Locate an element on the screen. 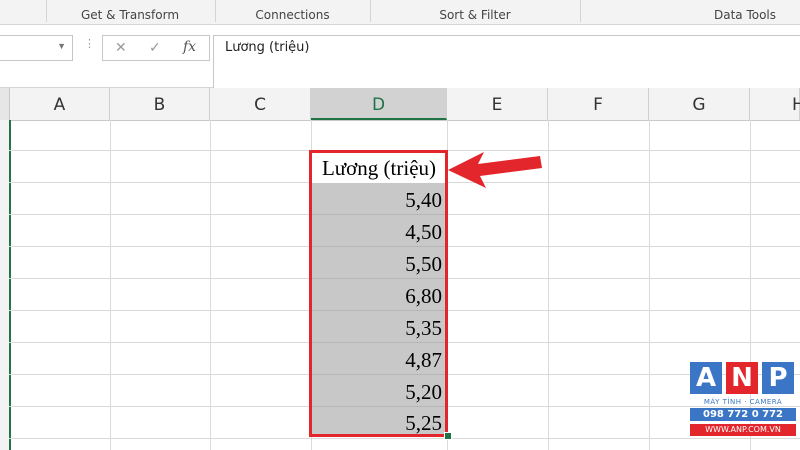  formula-buttons: ✕ ✓ fx is located at coordinates (156, 48).